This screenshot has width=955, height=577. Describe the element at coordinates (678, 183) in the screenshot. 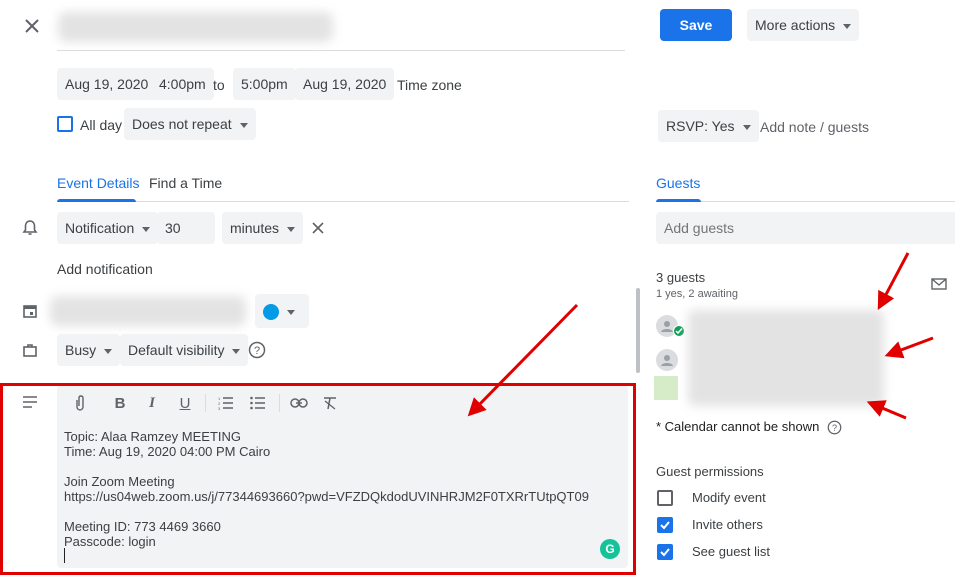

I see `tab-guests: Guests` at that location.